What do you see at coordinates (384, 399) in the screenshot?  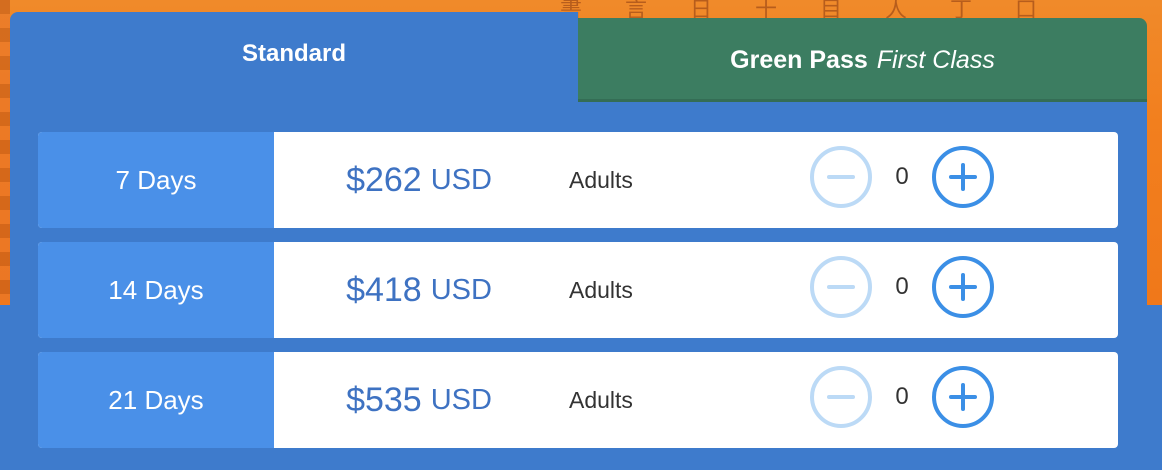 I see `price-amount: $535` at bounding box center [384, 399].